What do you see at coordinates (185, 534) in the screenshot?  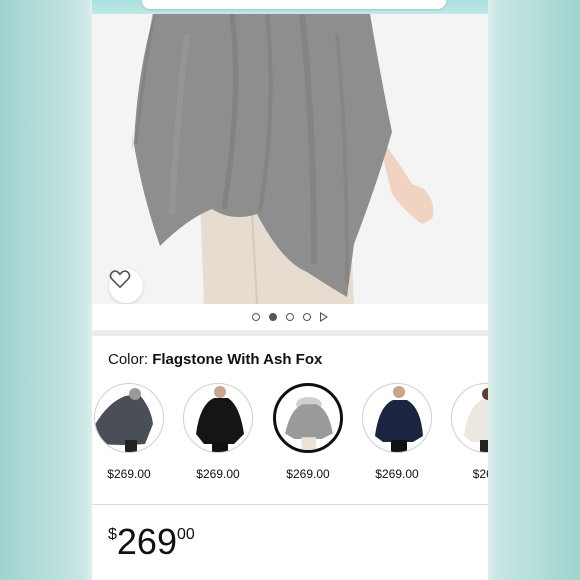 I see `price-fraction: 00` at bounding box center [185, 534].